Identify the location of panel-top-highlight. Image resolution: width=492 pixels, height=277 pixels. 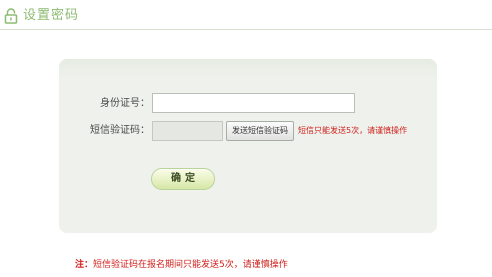
(248, 68).